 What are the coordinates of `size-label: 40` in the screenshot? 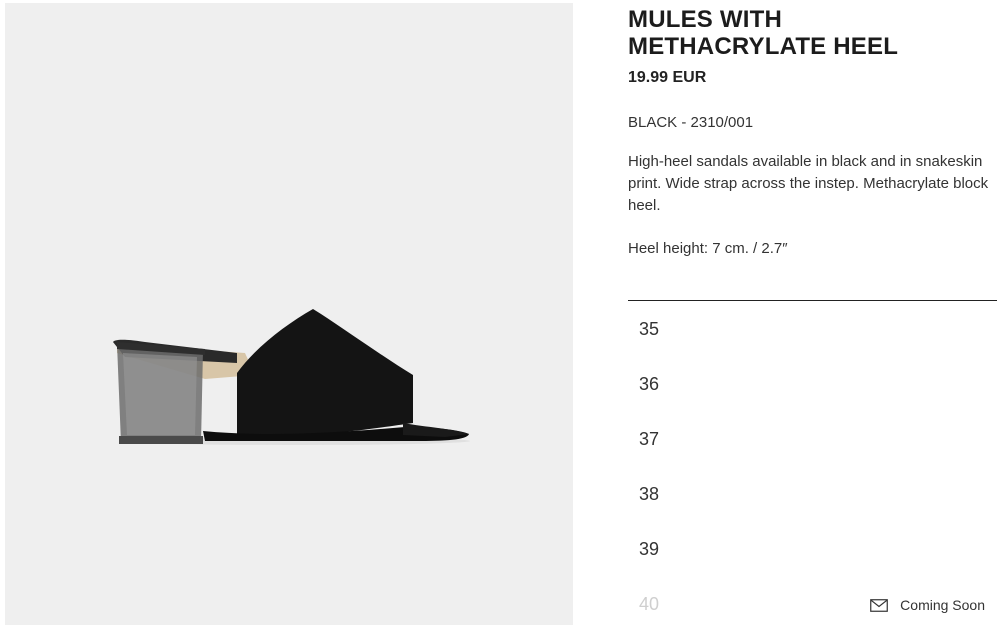 It's located at (649, 604).